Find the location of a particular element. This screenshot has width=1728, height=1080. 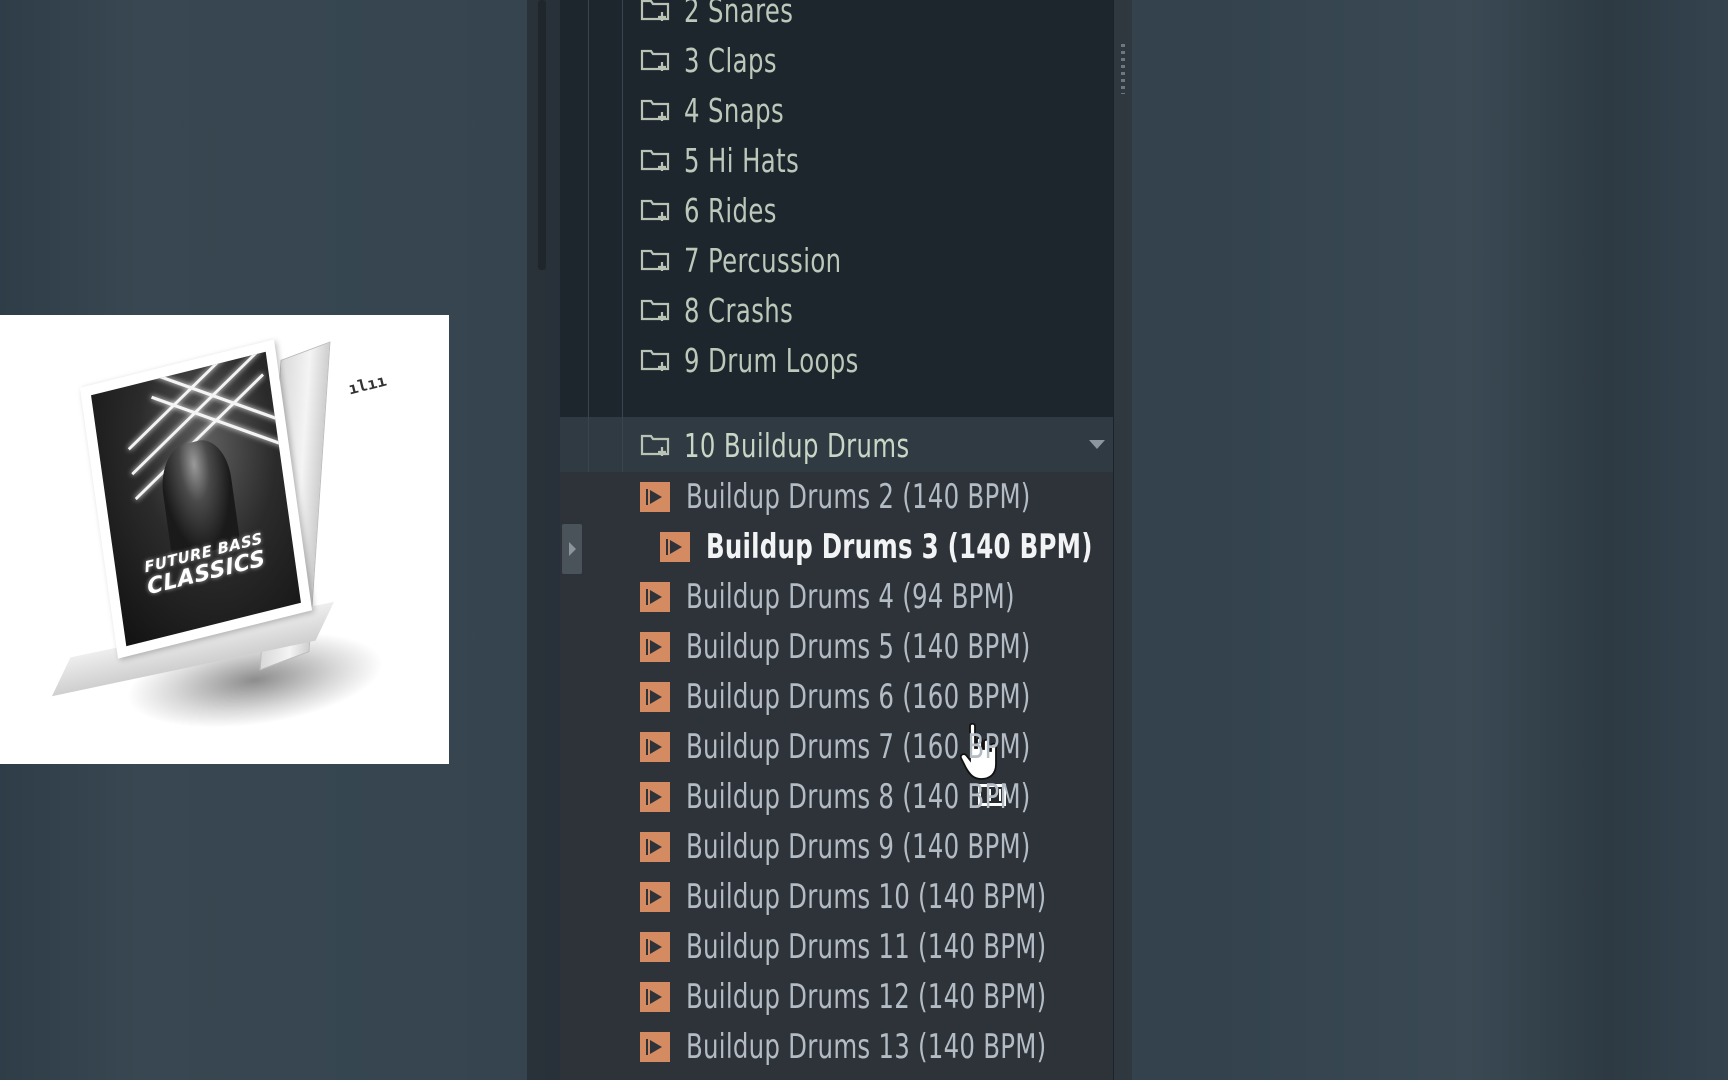

file-item: Buildup Drums 3 (140 BPM) is located at coordinates (924, 547).